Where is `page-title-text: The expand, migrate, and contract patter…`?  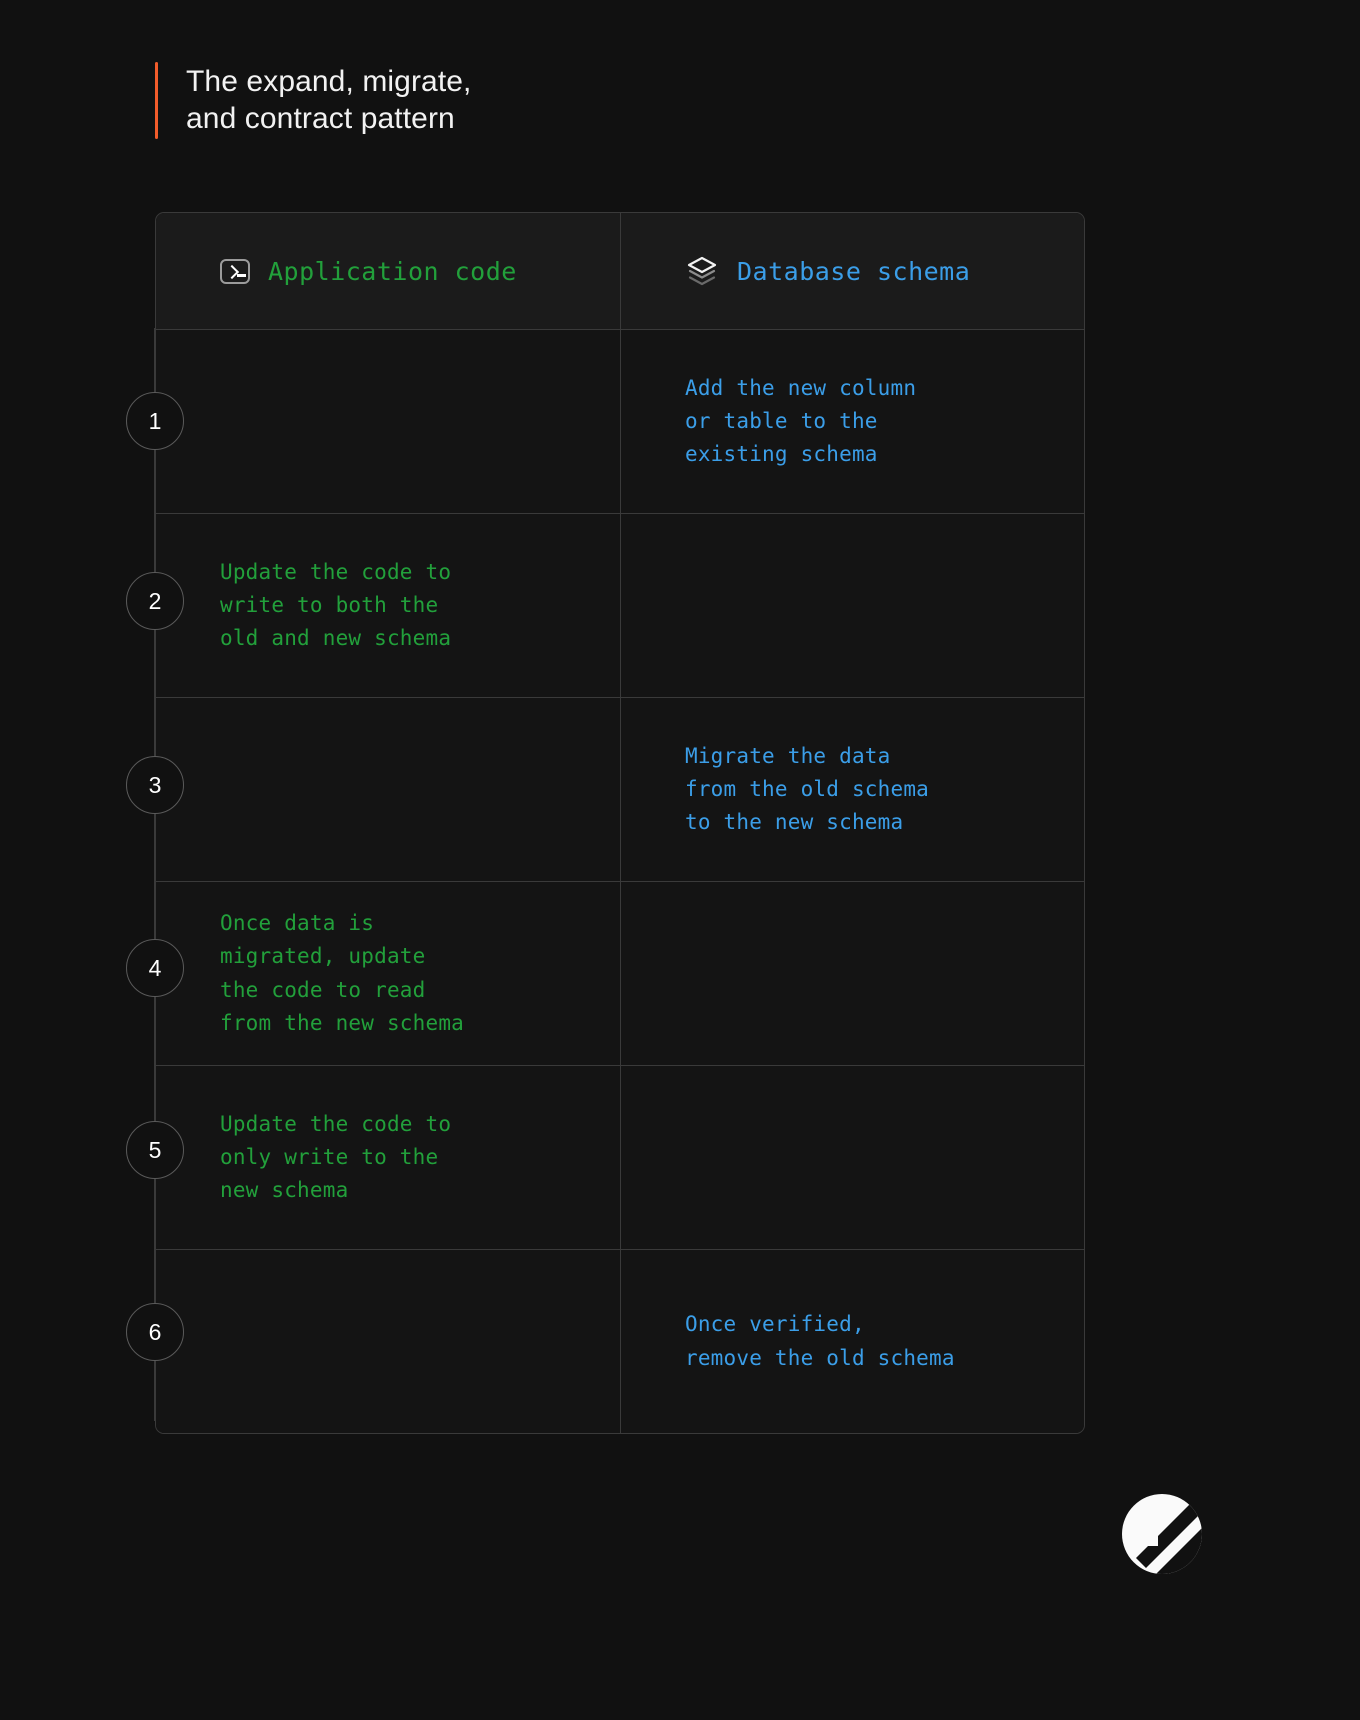
page-title-text: The expand, migrate, and contract patter… is located at coordinates (329, 100).